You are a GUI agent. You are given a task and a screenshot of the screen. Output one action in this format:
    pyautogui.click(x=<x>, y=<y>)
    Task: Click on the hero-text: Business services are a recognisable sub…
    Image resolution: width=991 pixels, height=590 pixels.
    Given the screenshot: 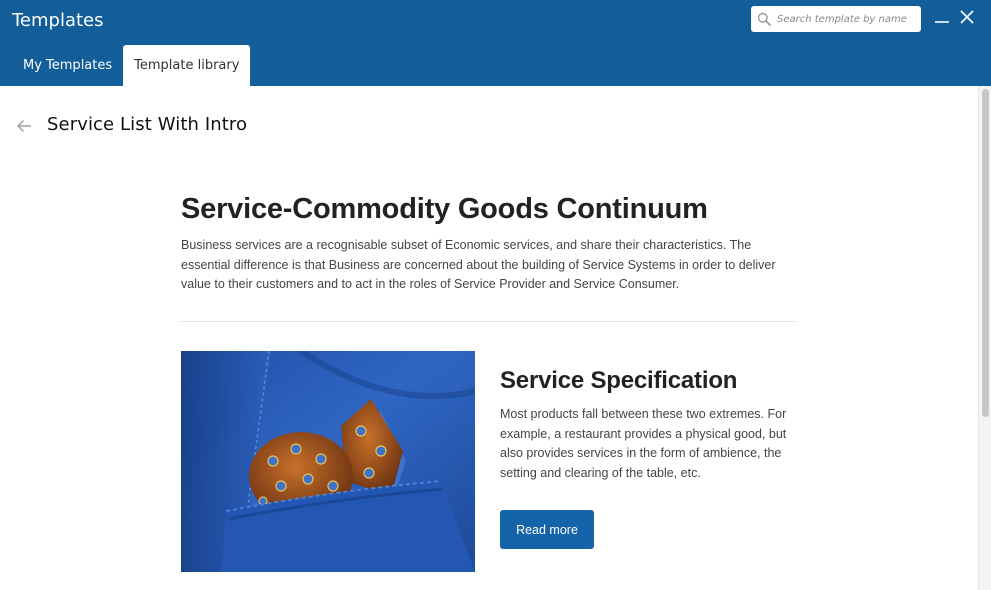 What is the action you would take?
    pyautogui.click(x=478, y=264)
    